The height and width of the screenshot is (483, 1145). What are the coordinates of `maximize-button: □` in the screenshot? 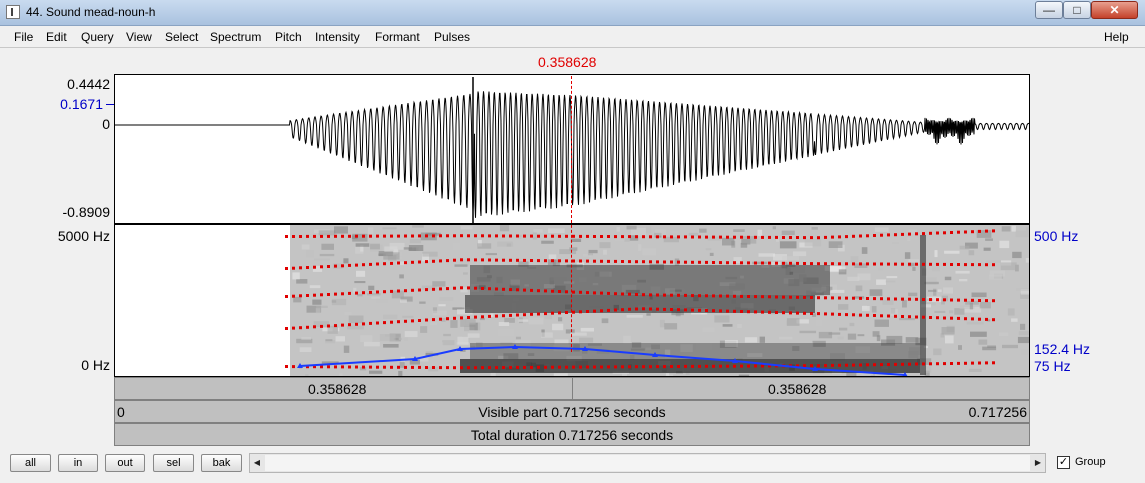 It's located at (1077, 10).